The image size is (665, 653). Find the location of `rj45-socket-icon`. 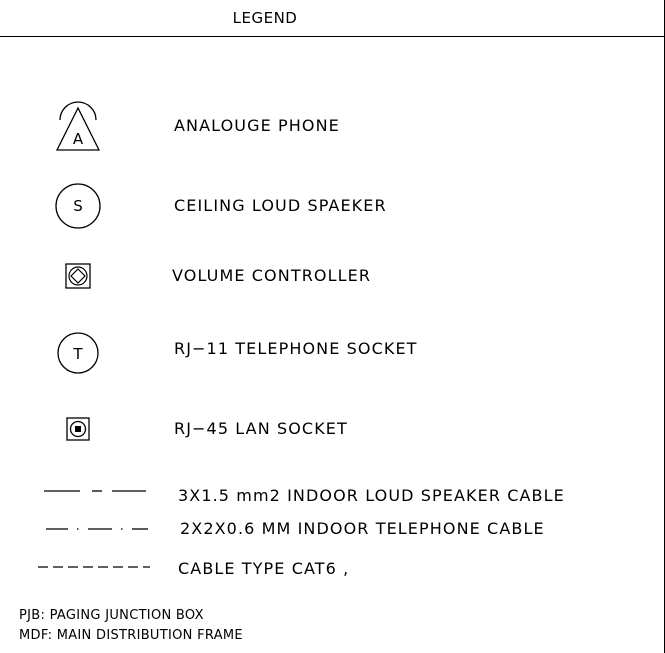

rj45-socket-icon is located at coordinates (78, 429).